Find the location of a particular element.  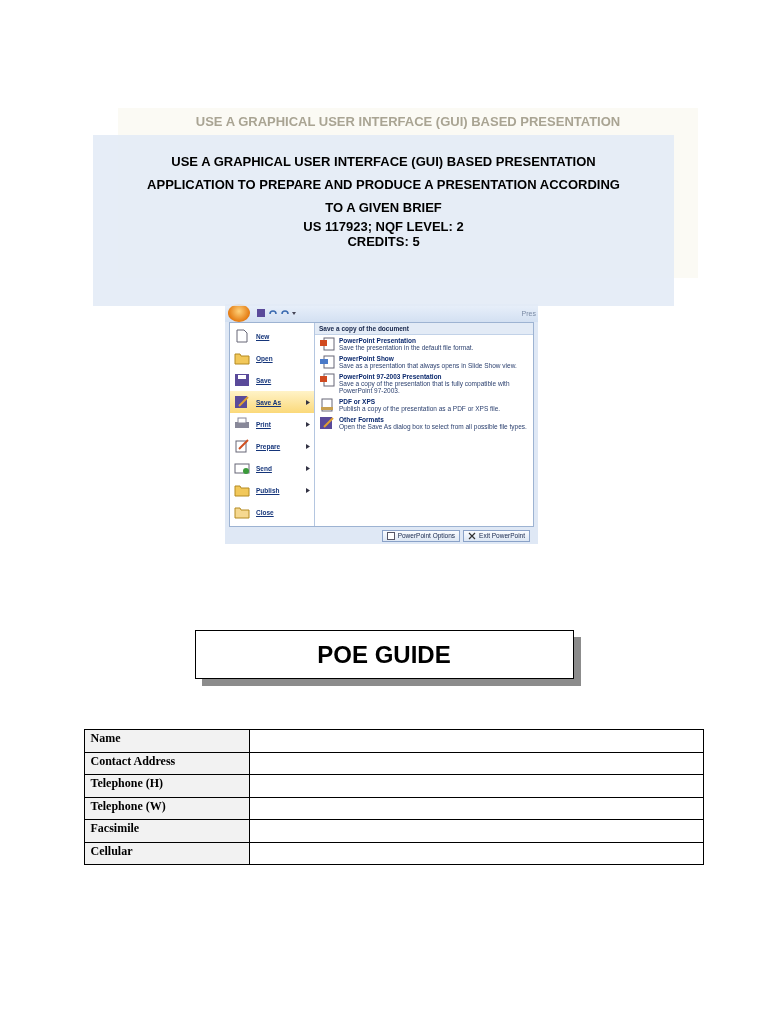

close-icon is located at coordinates (472, 535).